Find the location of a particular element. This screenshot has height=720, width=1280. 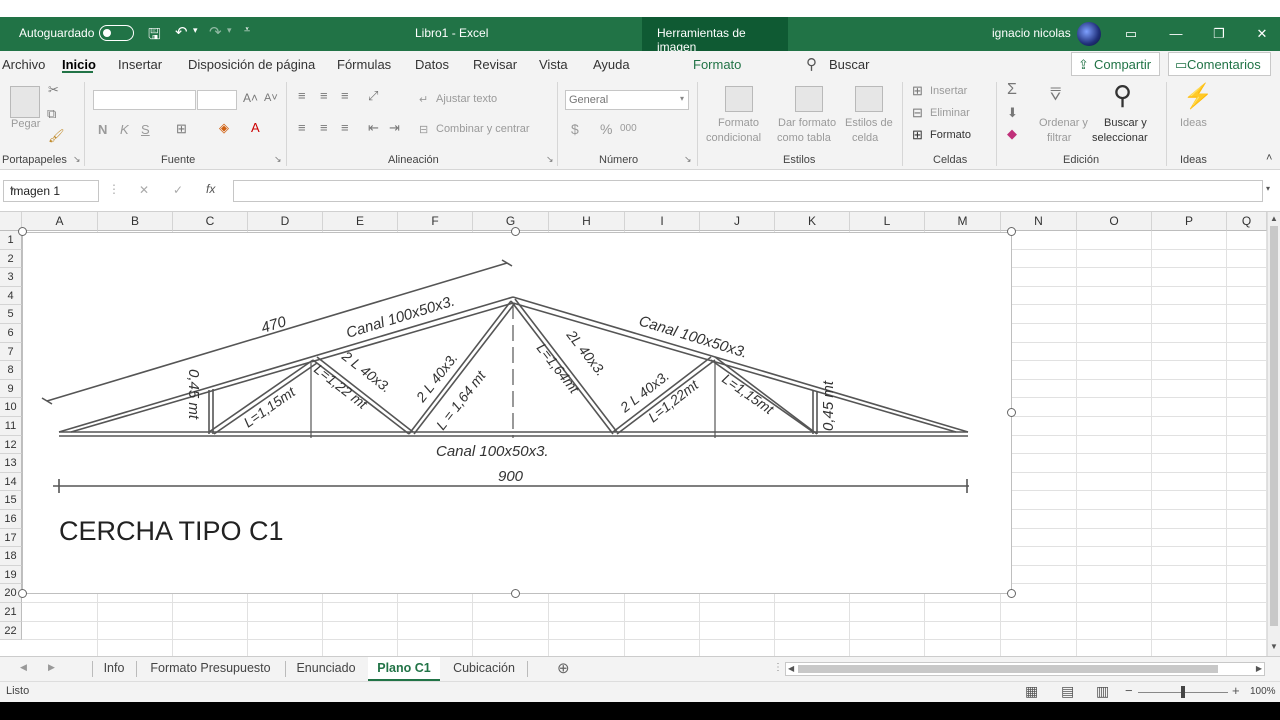

customize-toolbar-icon: ⩡ is located at coordinates (247, 30).